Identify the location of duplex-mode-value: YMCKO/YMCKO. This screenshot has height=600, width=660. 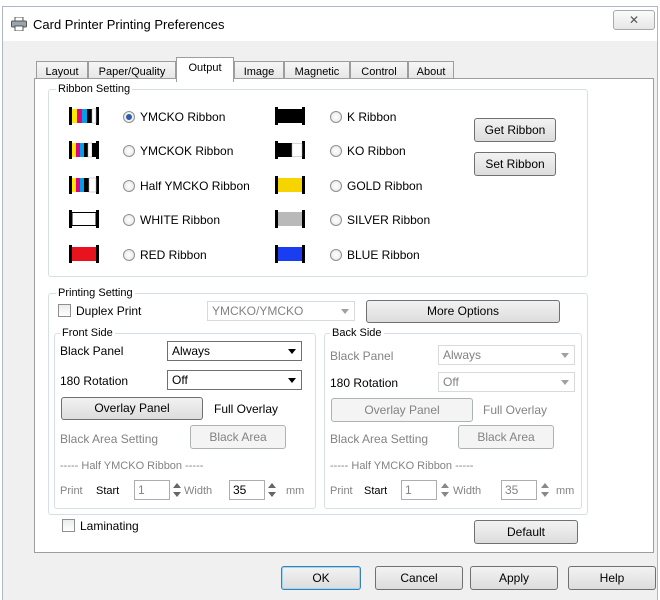
(258, 311).